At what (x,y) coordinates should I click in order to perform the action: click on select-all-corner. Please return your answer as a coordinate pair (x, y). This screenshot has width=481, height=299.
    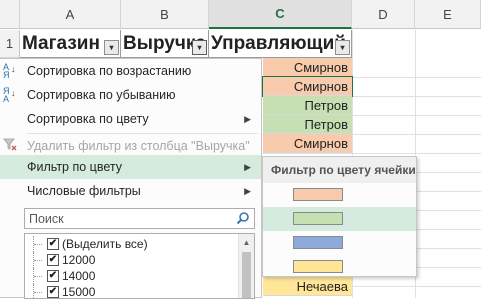
    Looking at the image, I should click on (10, 14).